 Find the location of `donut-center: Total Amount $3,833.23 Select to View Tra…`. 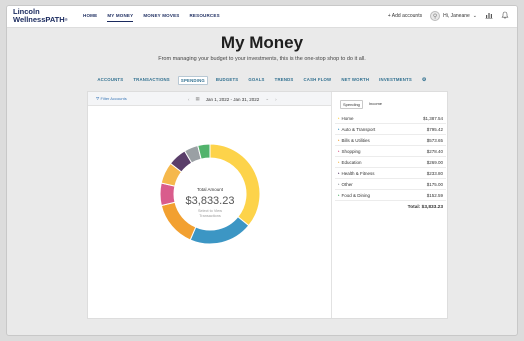

donut-center: Total Amount $3,833.23 Select to View Tra… is located at coordinates (210, 203).